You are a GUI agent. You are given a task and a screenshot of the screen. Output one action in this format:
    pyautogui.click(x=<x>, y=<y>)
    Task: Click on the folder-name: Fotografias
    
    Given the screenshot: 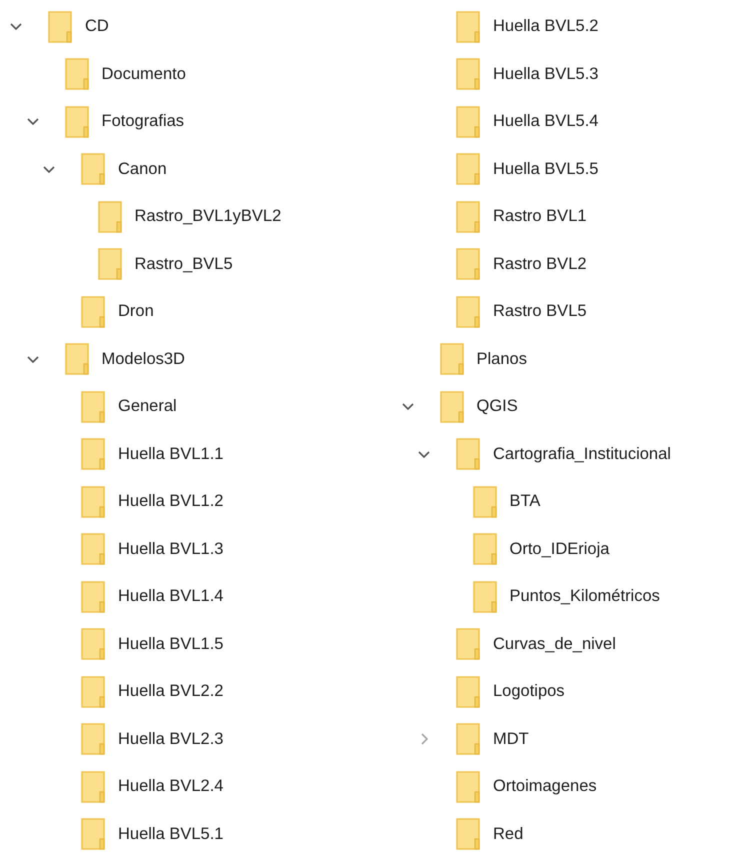 What is the action you would take?
    pyautogui.click(x=143, y=122)
    